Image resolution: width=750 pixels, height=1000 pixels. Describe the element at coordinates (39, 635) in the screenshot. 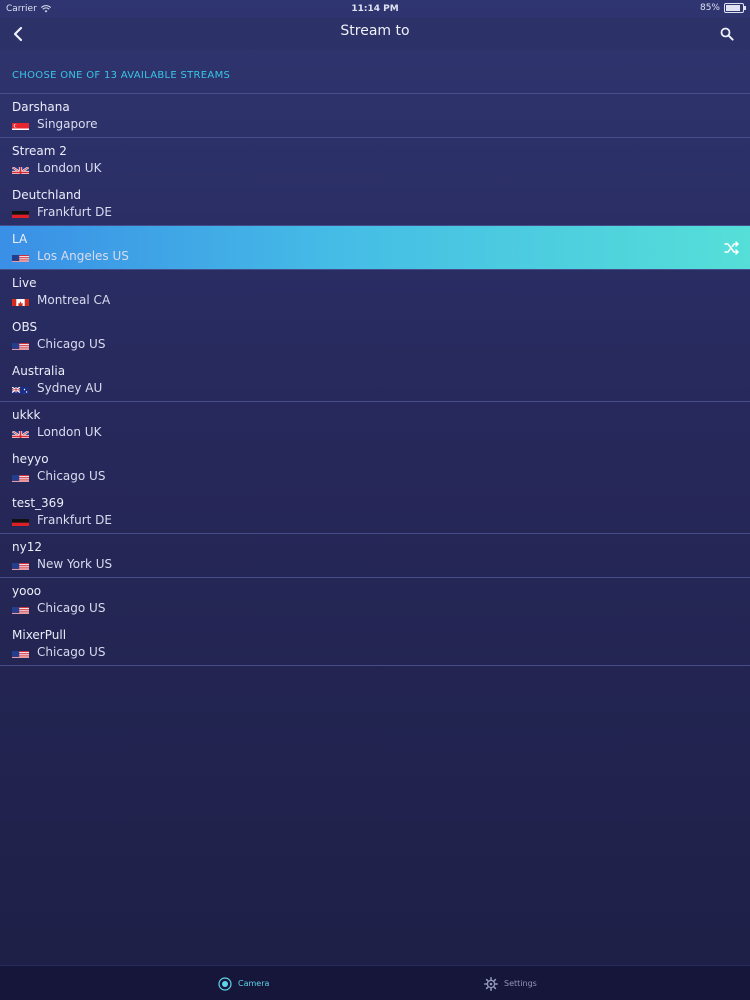

I see `stream-name: MixerPull` at that location.